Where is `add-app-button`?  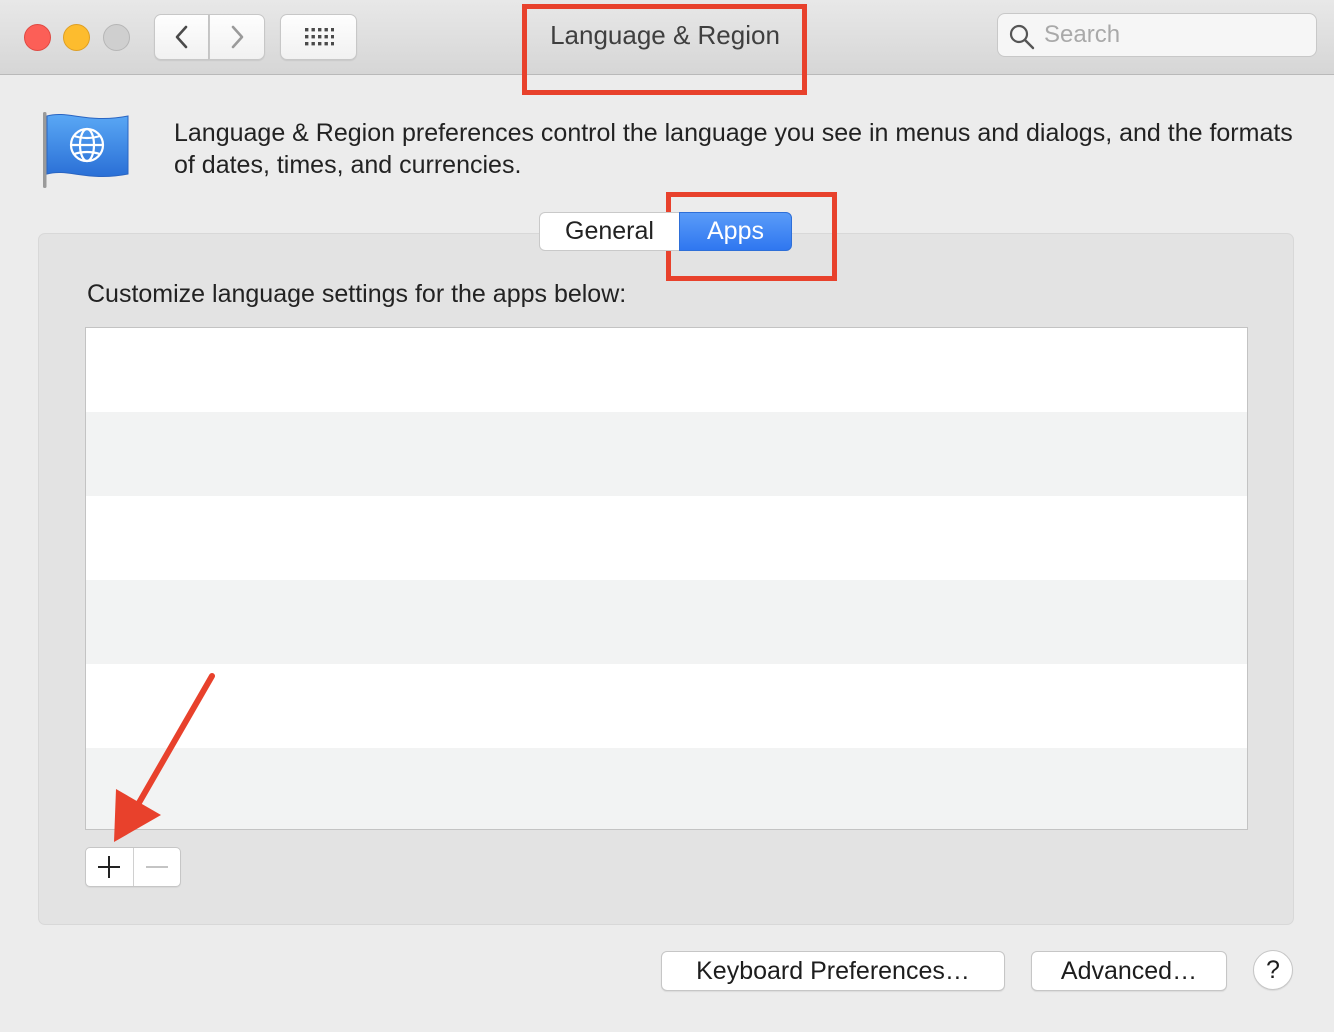
add-app-button is located at coordinates (110, 867).